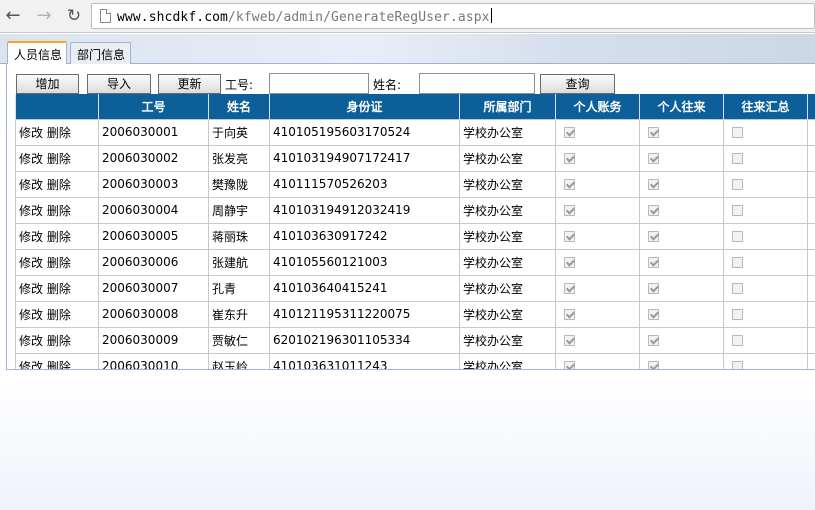  I want to click on back-arrow-icon: ←, so click(13, 16).